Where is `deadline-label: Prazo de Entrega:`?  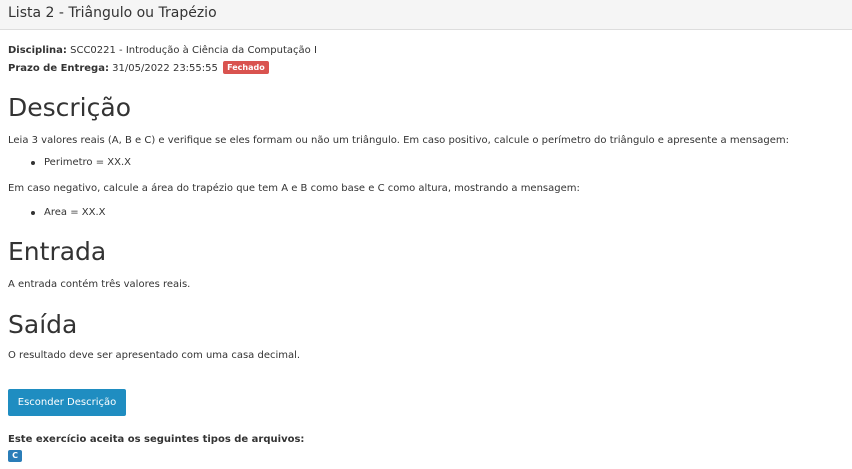 deadline-label: Prazo de Entrega: is located at coordinates (58, 68).